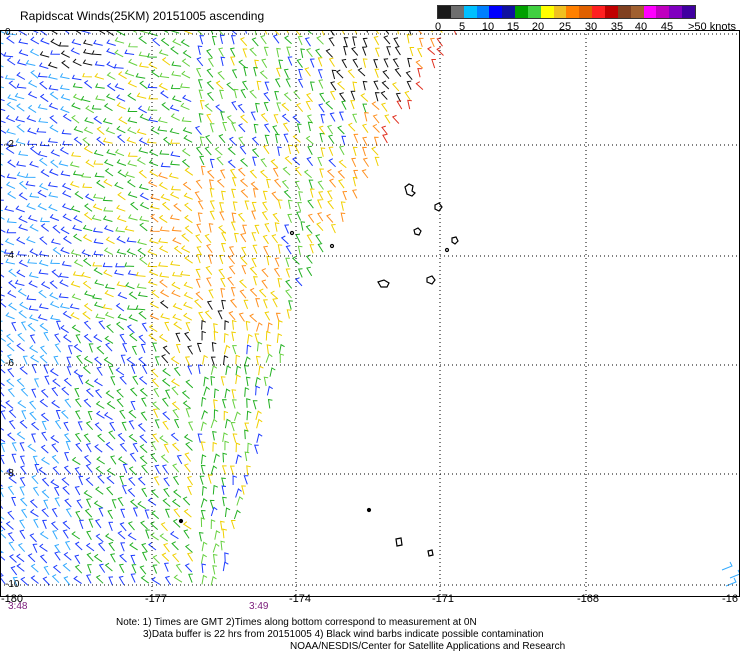  I want to click on longitude-label: -177, so click(156, 599).